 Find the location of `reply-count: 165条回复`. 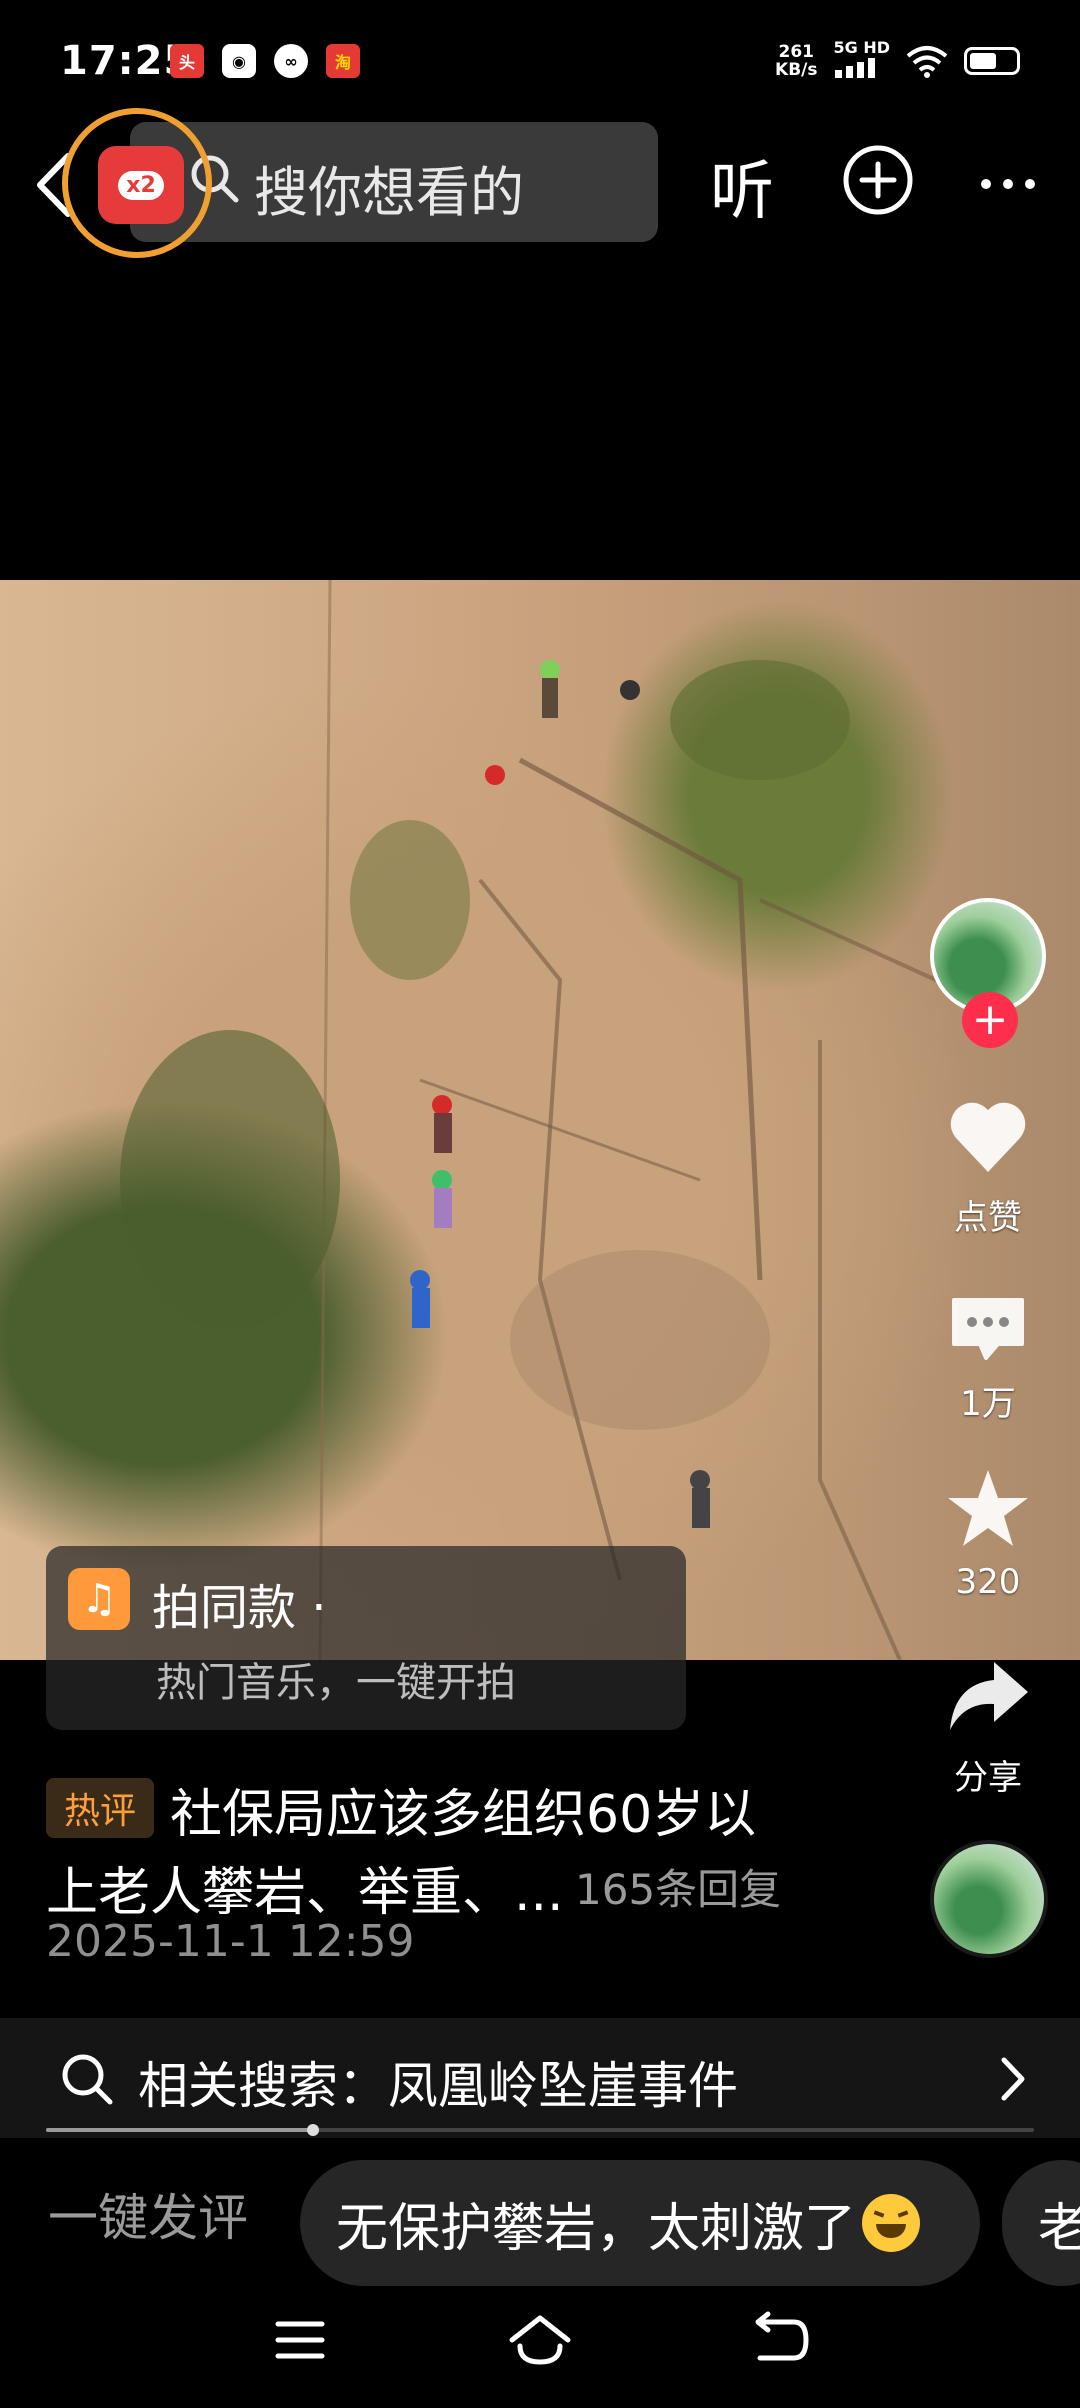

reply-count: 165条回复 is located at coordinates (678, 1886).